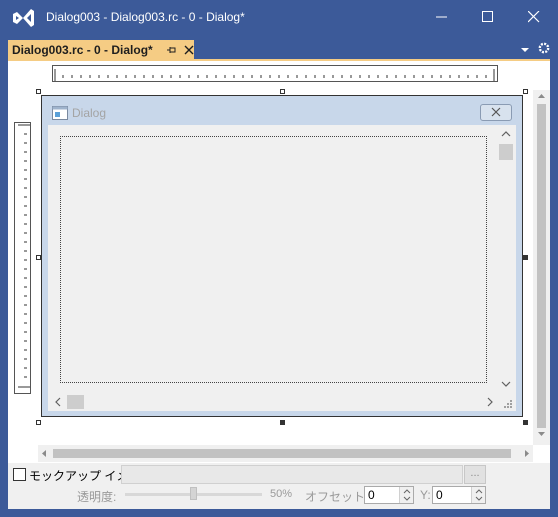 This screenshot has width=558, height=517. I want to click on ruler-ticks-horizontal, so click(274, 75).